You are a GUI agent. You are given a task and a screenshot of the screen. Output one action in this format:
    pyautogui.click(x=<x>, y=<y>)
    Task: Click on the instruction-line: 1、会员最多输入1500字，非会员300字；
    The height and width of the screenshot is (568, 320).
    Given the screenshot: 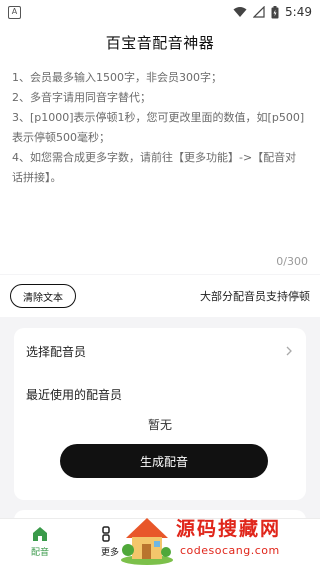 What is the action you would take?
    pyautogui.click(x=117, y=77)
    